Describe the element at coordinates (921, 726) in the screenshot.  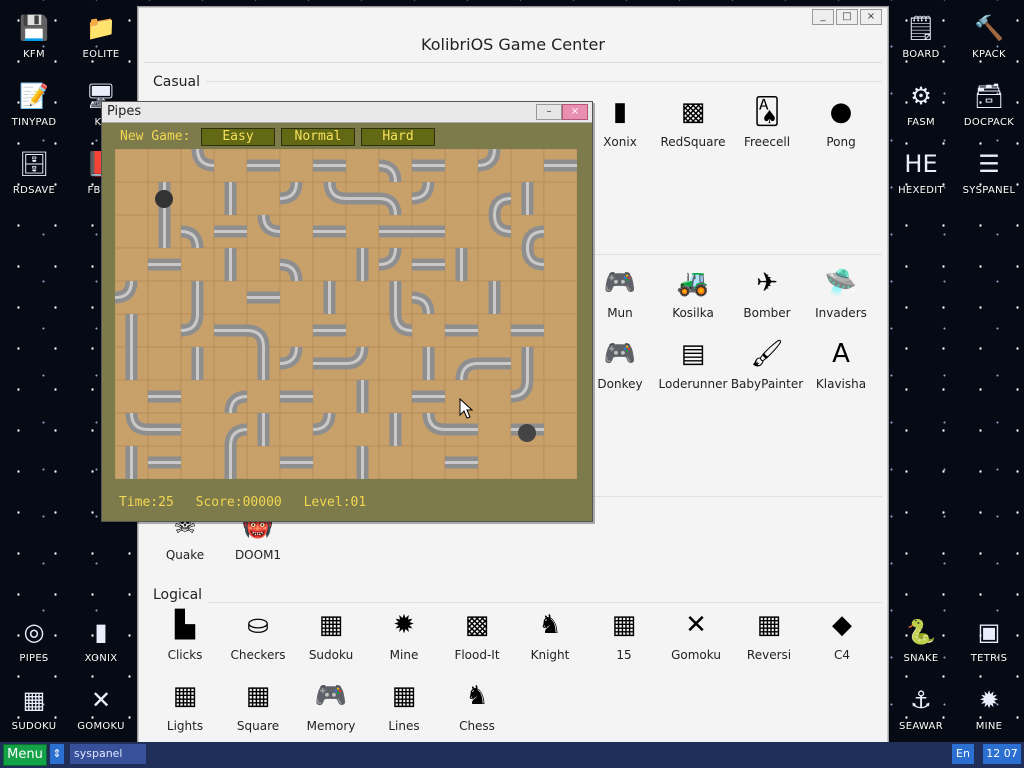
I see `desktop-icon-label: SEAWAR` at that location.